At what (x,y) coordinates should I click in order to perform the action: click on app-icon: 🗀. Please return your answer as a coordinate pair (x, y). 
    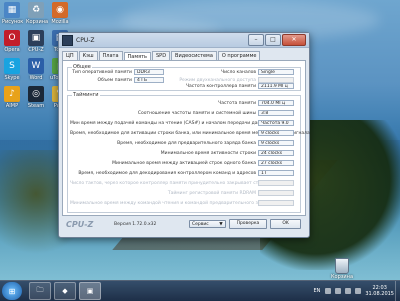
    Looking at the image, I should click on (40, 289).